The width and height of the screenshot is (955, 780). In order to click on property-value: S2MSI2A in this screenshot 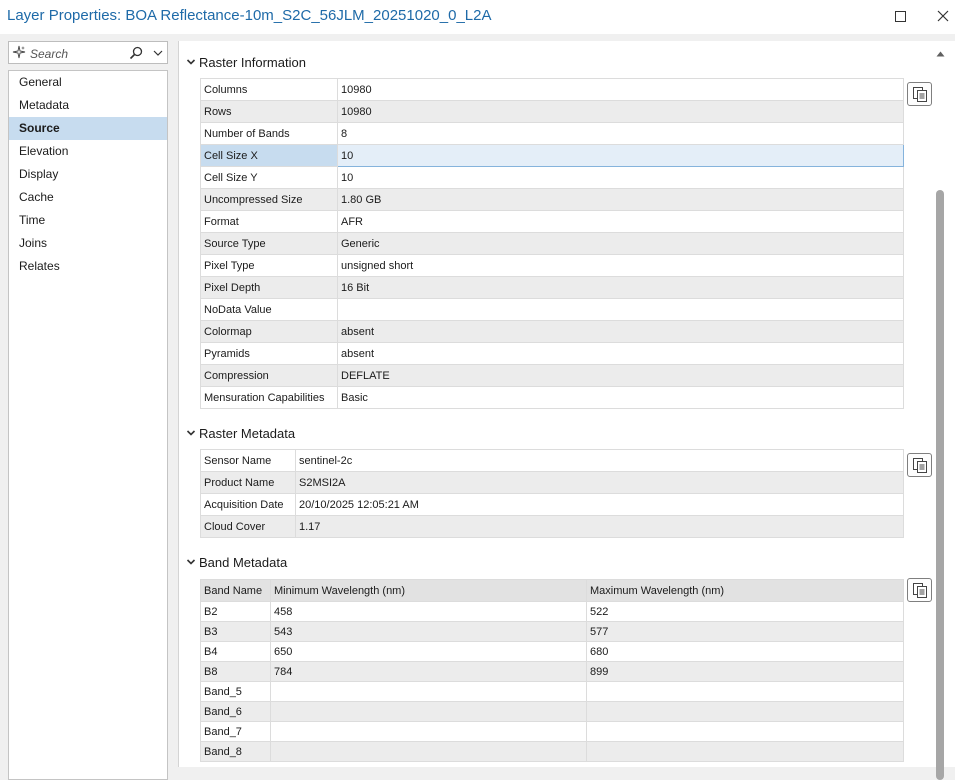, I will do `click(599, 482)`.